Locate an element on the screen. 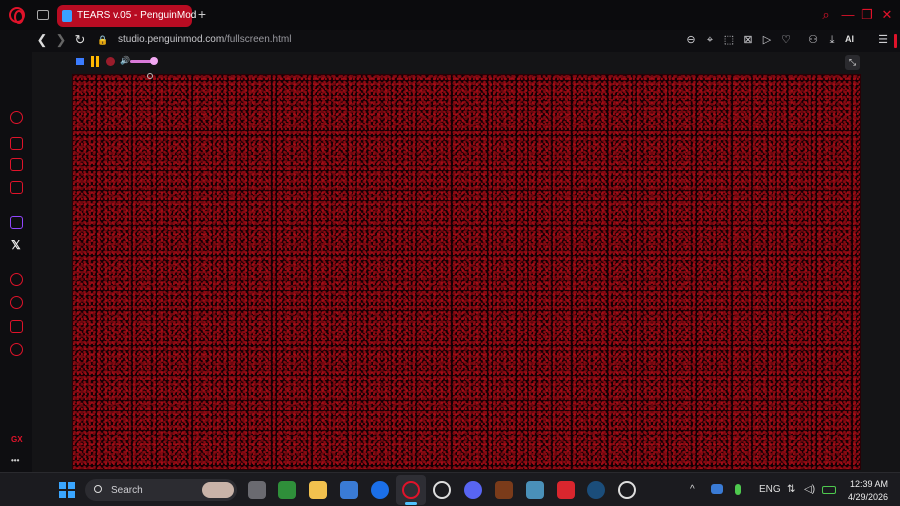 The width and height of the screenshot is (900, 506). reload-button: ↻ is located at coordinates (80, 40).